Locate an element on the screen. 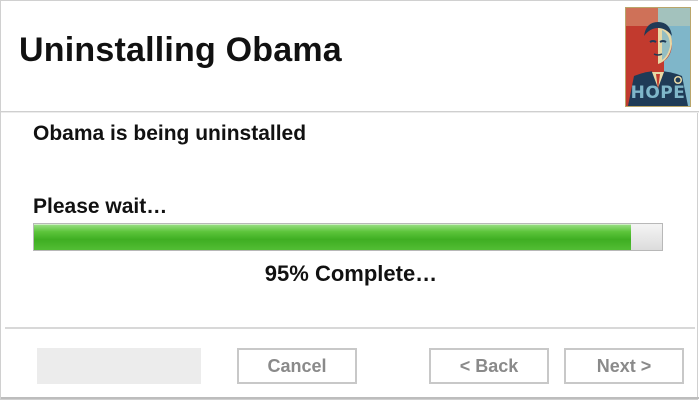 This screenshot has width=700, height=402. progress-bar is located at coordinates (348, 237).